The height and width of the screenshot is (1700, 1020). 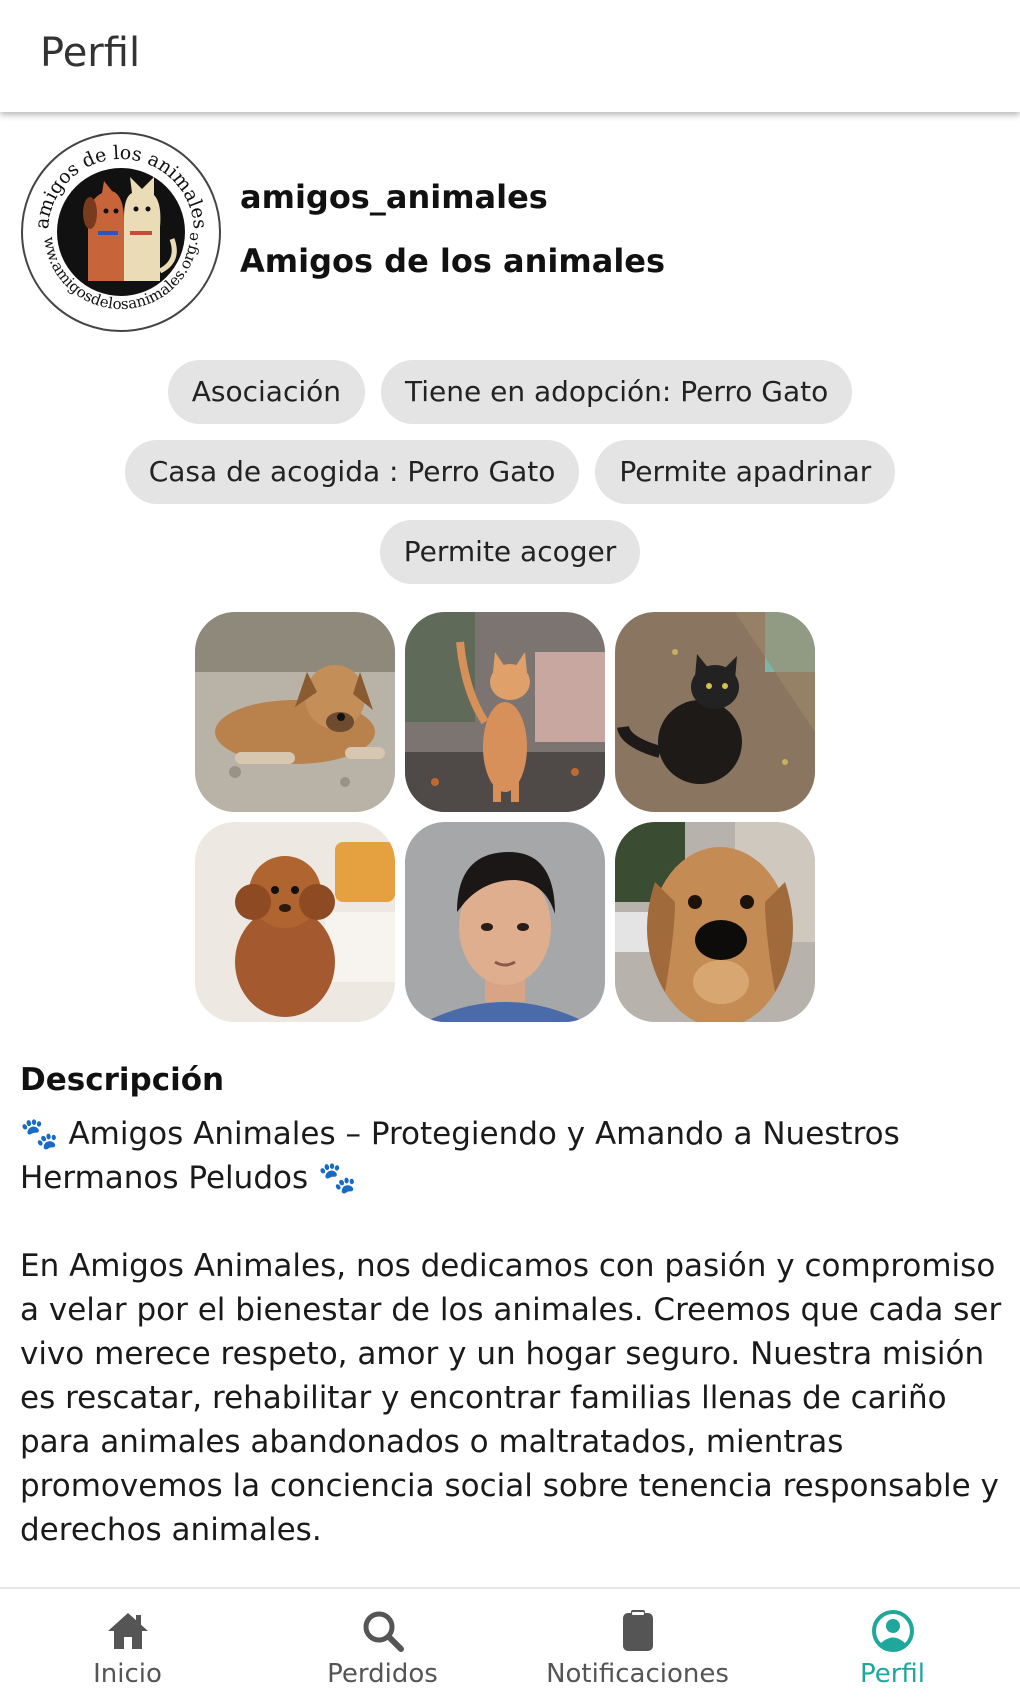 I want to click on chip-sponsorship: Permite apadrinar, so click(x=745, y=472).